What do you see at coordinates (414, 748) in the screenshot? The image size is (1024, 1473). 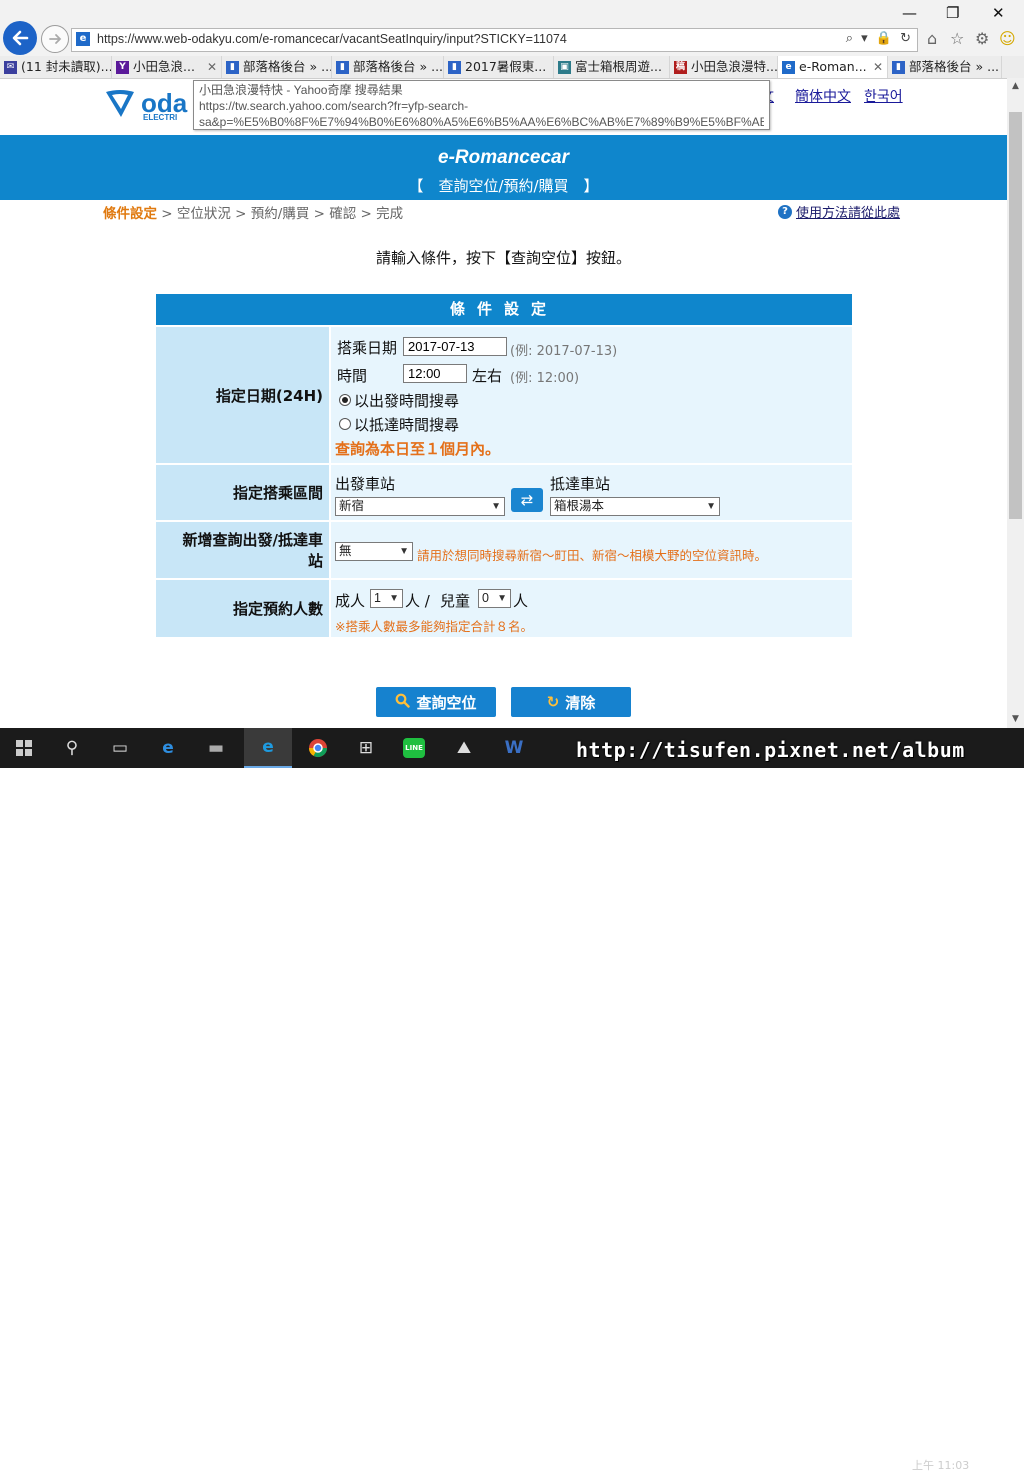 I see `line-app-icon: LINE` at bounding box center [414, 748].